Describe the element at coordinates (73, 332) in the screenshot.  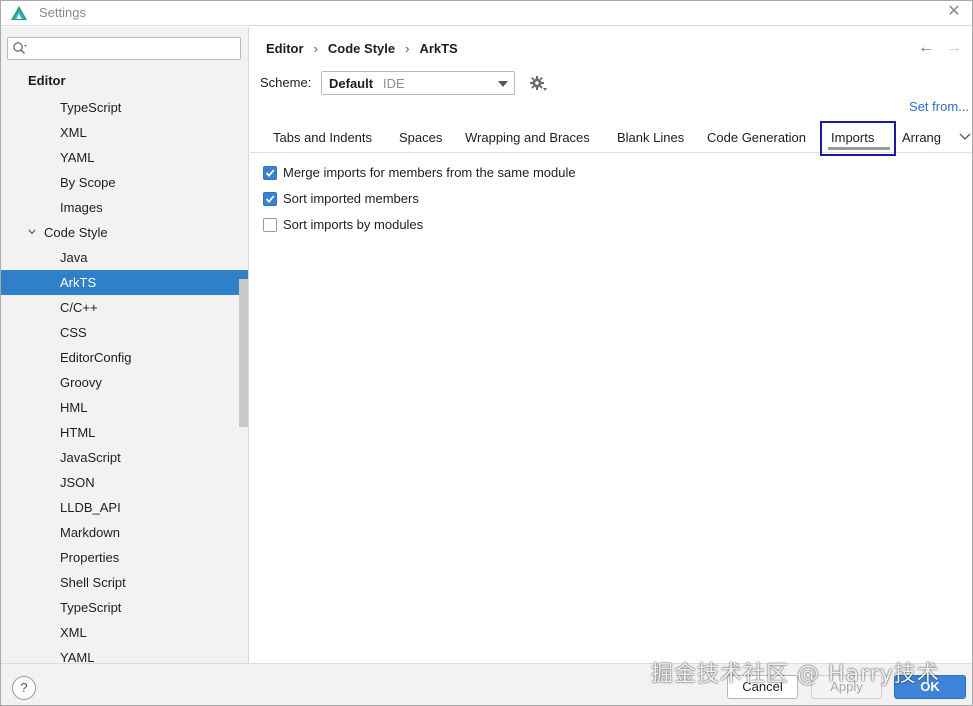
I see `sidebar-item-label: CSS` at that location.